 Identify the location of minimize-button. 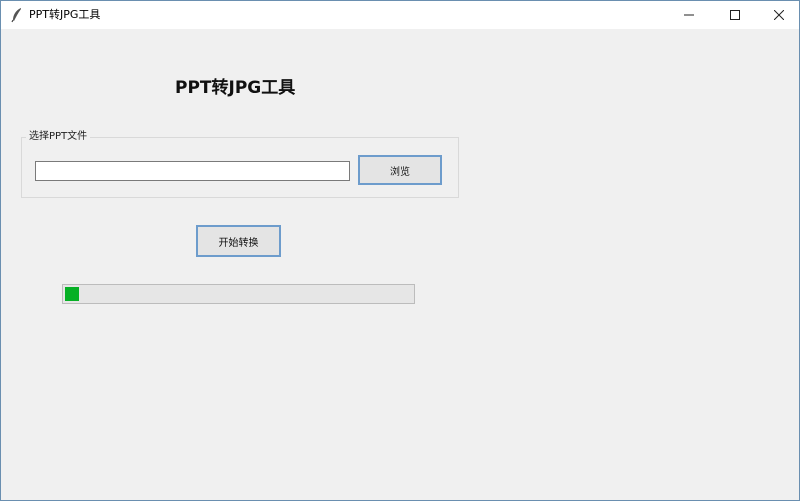
(689, 15).